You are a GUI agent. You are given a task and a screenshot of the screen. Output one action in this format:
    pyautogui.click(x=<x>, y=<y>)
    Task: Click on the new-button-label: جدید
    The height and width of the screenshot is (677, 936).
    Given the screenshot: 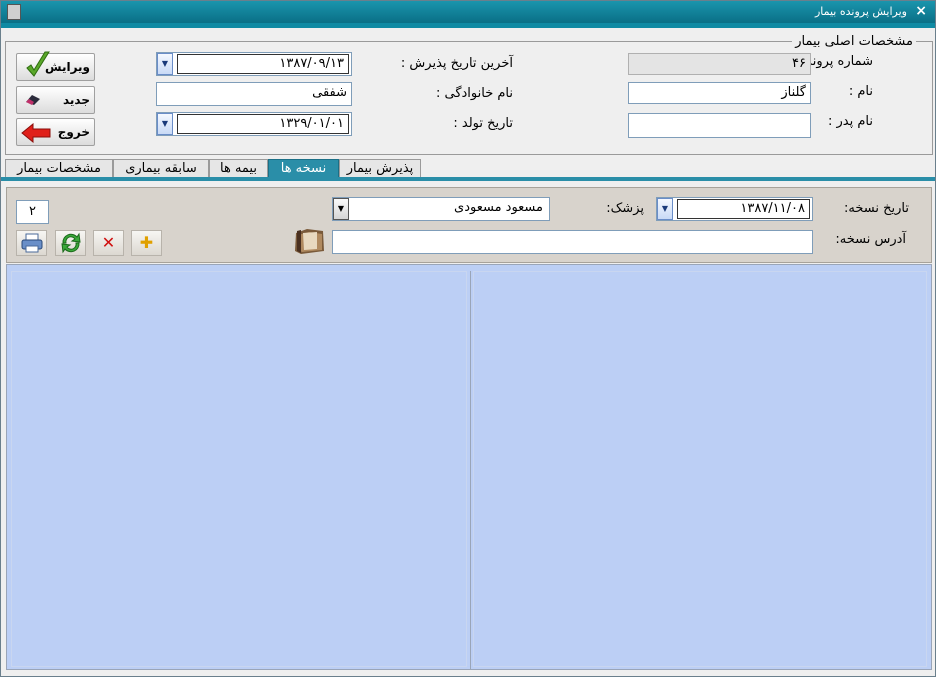 What is the action you would take?
    pyautogui.click(x=76, y=100)
    